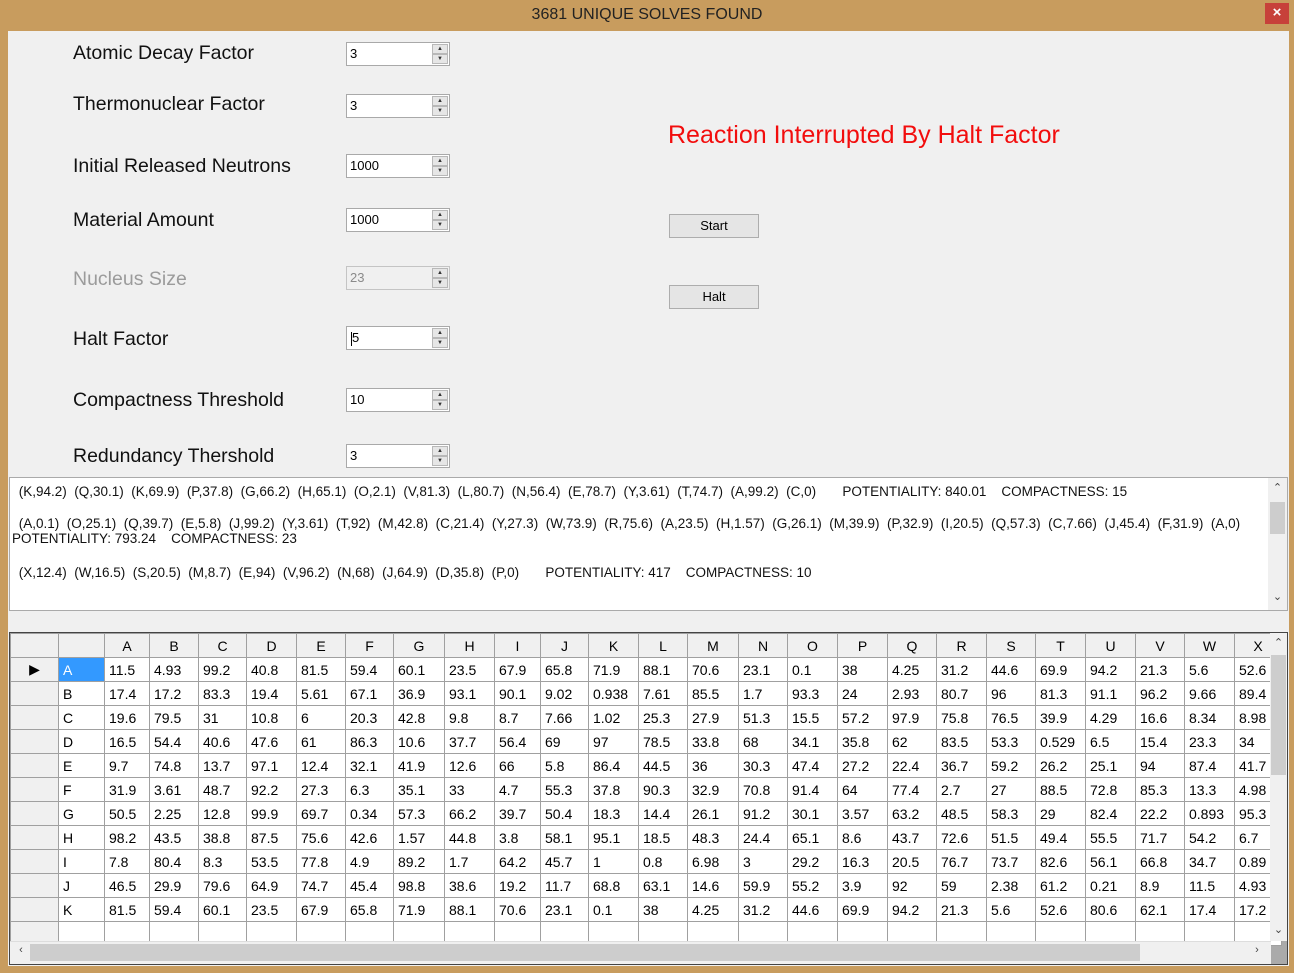  Describe the element at coordinates (222, 693) in the screenshot. I see `grid-cell: 83.3` at that location.